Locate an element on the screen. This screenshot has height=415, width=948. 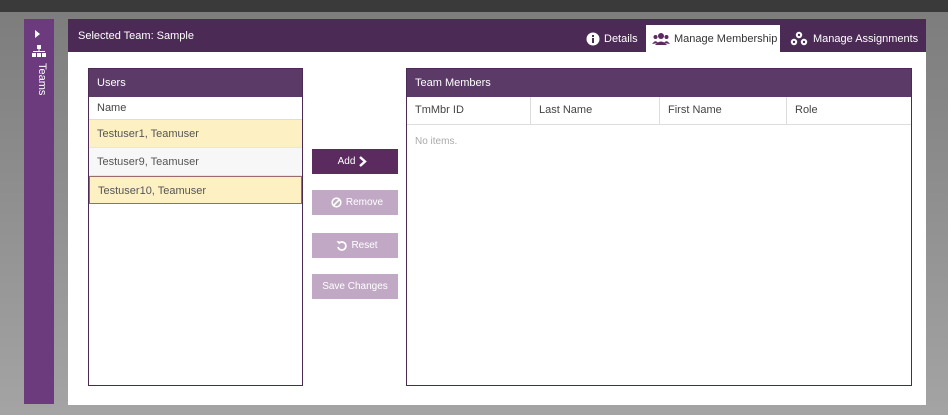
info-icon is located at coordinates (593, 38).